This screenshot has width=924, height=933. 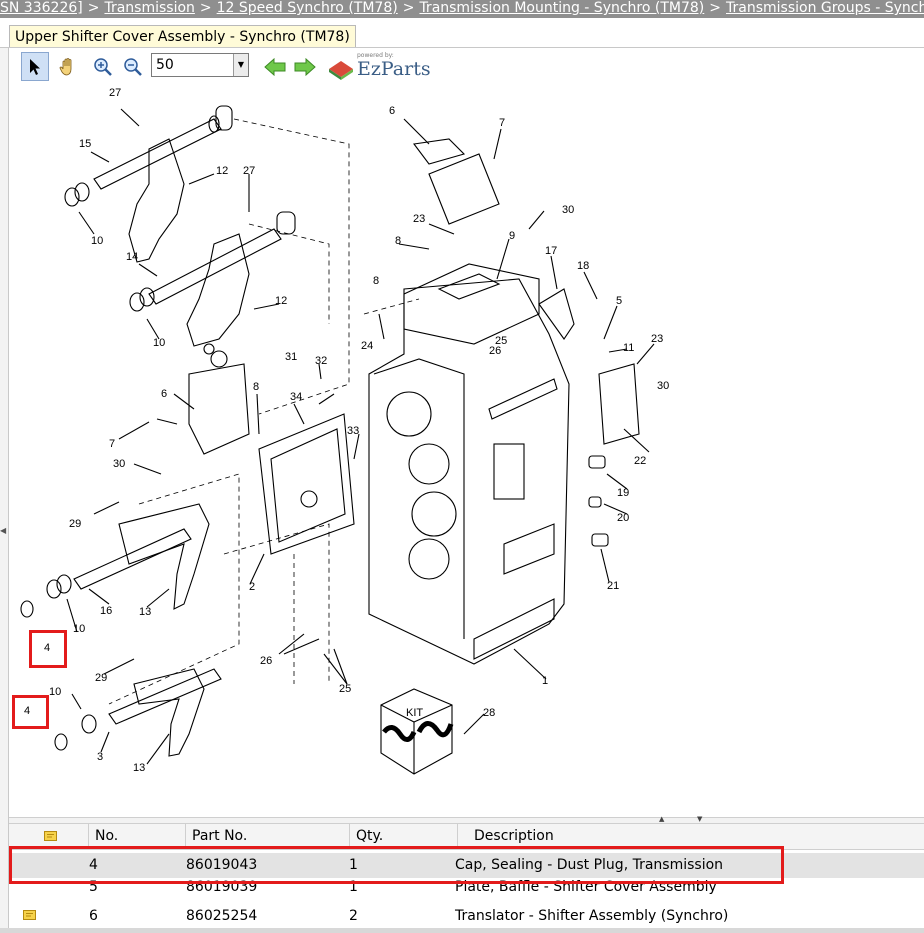 I want to click on breadcrumb-transmission: Transmission, so click(x=149, y=8).